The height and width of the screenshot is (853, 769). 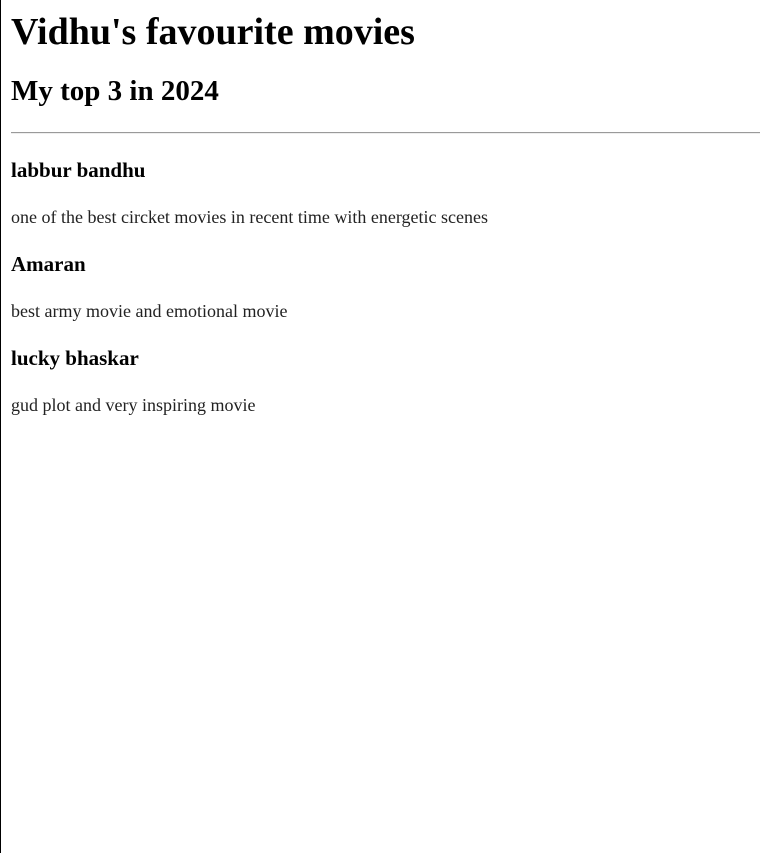 I want to click on page-title: Vidhu's favourite movies, so click(x=213, y=32).